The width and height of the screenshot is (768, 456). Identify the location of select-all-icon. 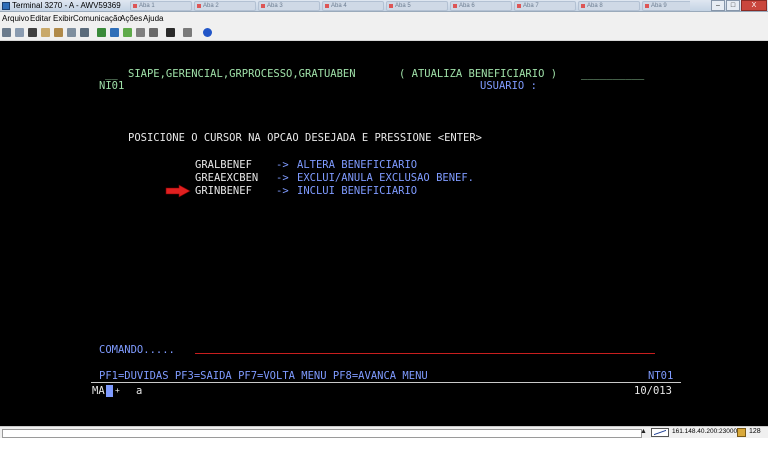
(71, 32).